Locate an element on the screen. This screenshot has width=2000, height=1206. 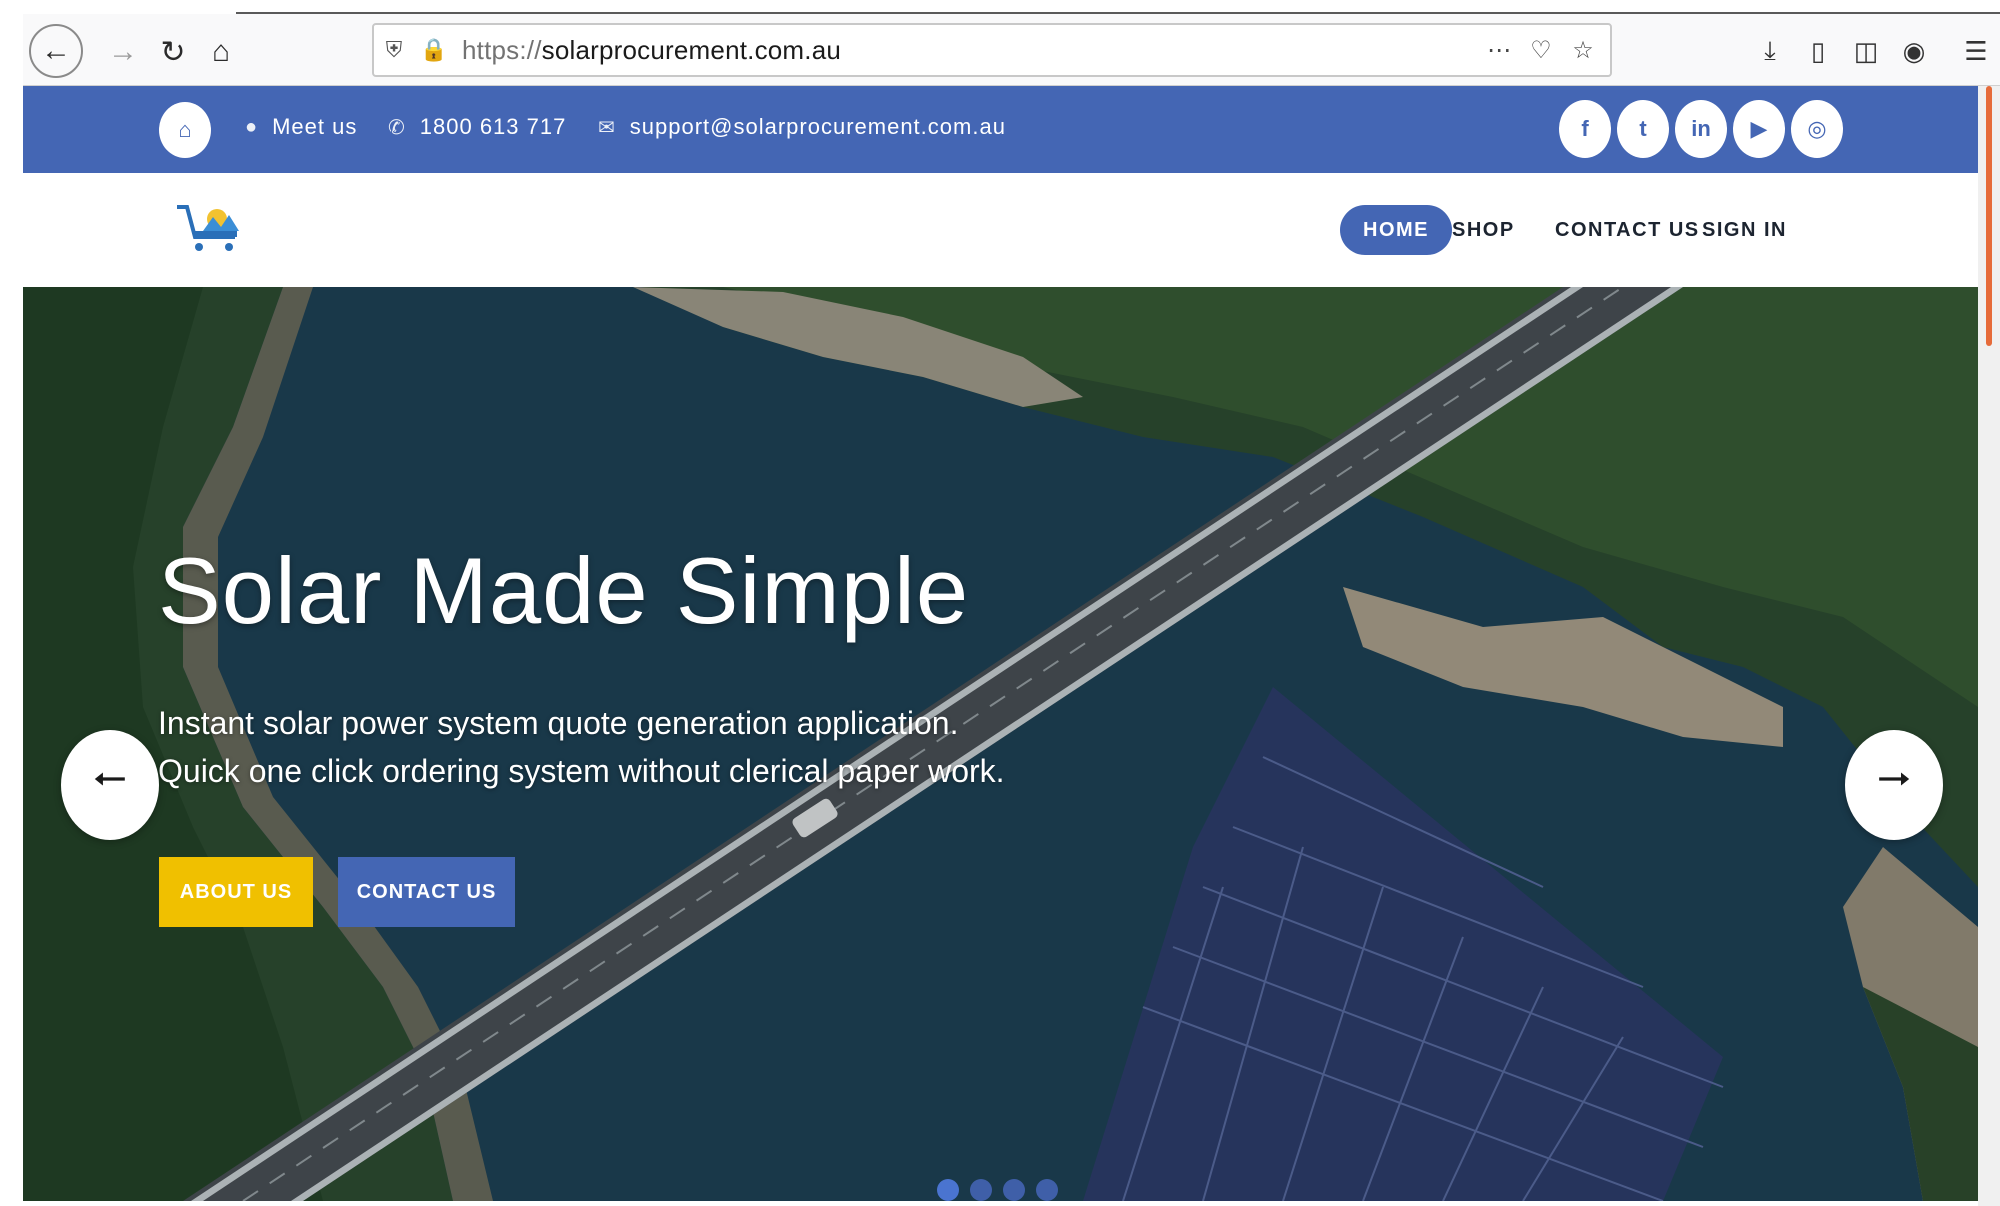
meet-us-link: ● Meet us is located at coordinates (301, 127).